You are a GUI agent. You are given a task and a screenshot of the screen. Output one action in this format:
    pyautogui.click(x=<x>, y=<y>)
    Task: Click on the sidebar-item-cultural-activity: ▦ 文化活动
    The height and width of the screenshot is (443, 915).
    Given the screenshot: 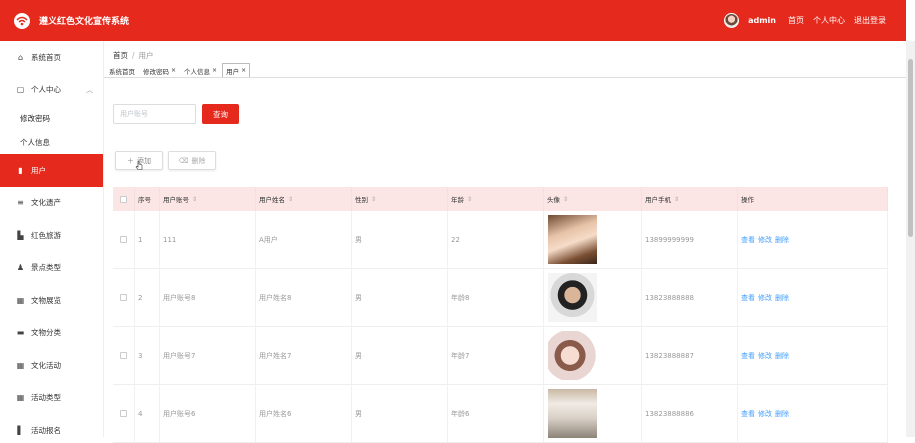 What is the action you would take?
    pyautogui.click(x=51, y=365)
    